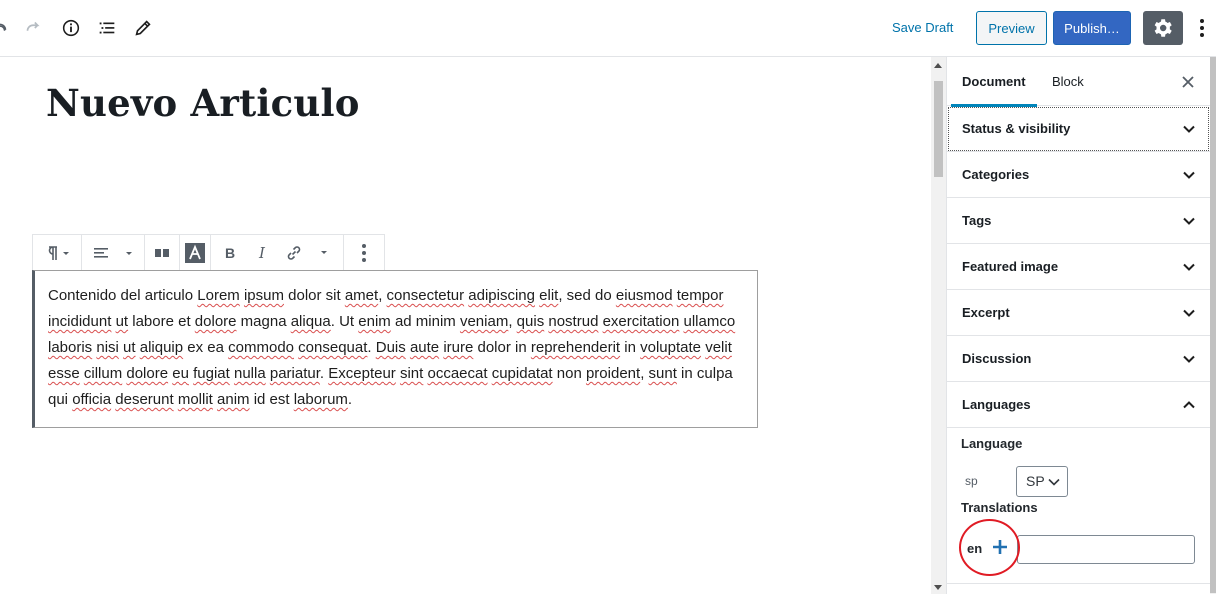 Image resolution: width=1216 pixels, height=594 pixels. What do you see at coordinates (700, 295) in the screenshot?
I see `misspelled-word: tempor` at bounding box center [700, 295].